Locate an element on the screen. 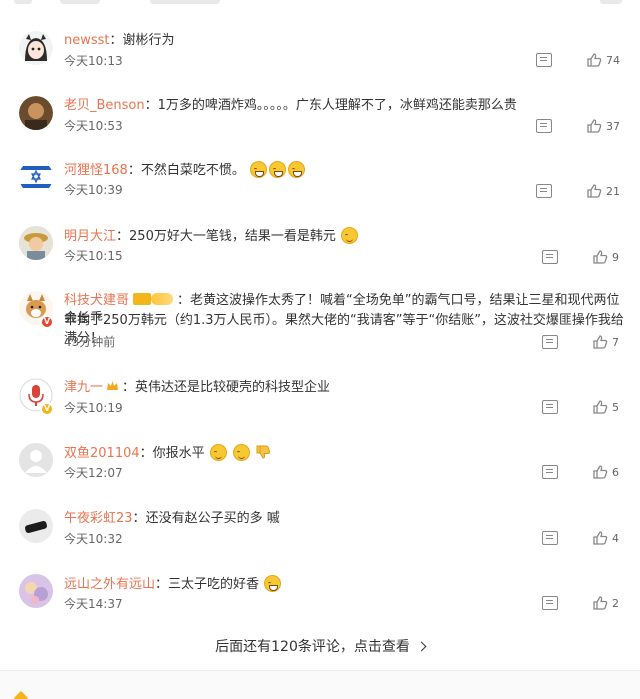 Image resolution: width=640 pixels, height=699 pixels. like-button: 37 is located at coordinates (603, 126).